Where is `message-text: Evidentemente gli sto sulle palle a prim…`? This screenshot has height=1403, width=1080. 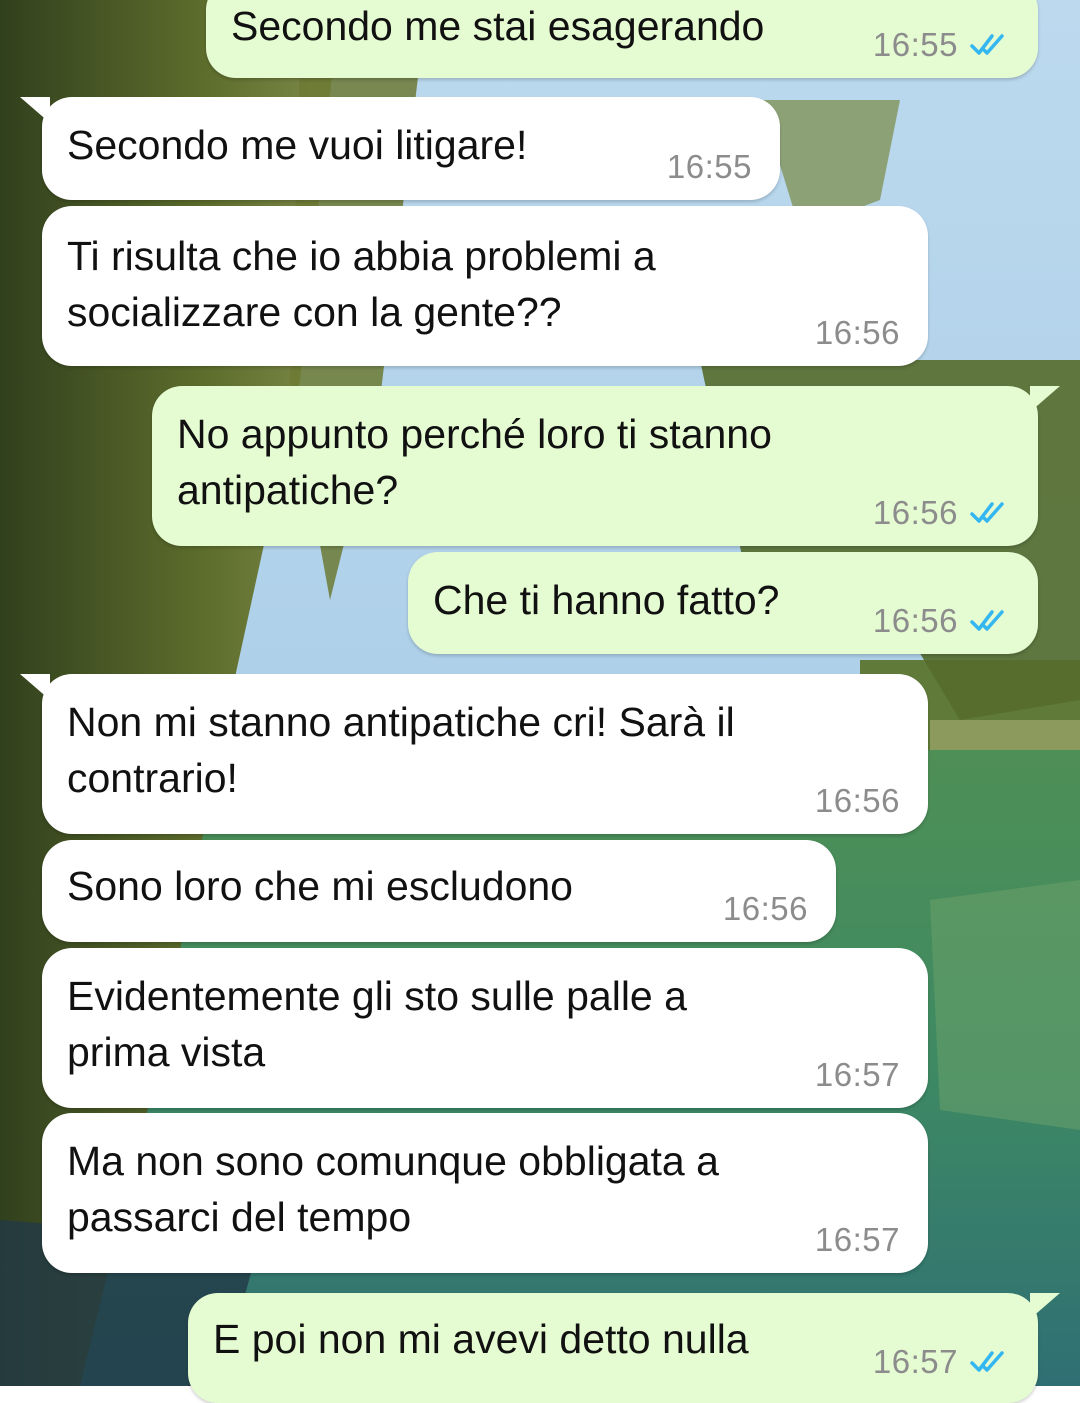
message-text: Evidentemente gli sto sulle palle a prim… is located at coordinates (377, 1024).